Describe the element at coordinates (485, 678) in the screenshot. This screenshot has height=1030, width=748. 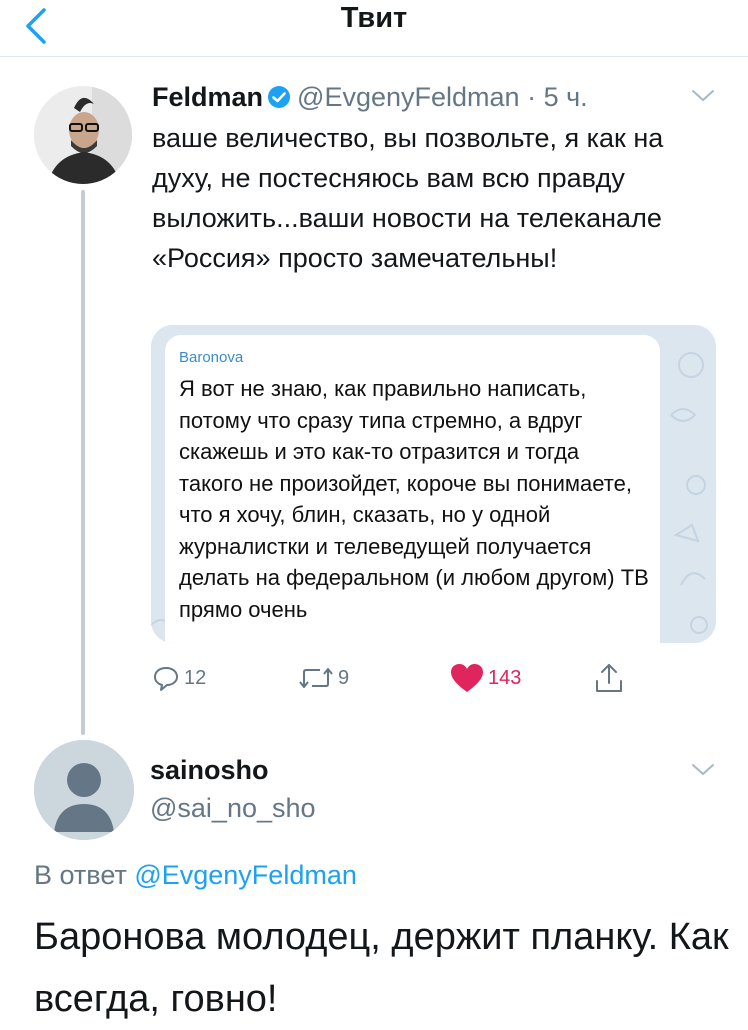
I see `like-button: 143` at that location.